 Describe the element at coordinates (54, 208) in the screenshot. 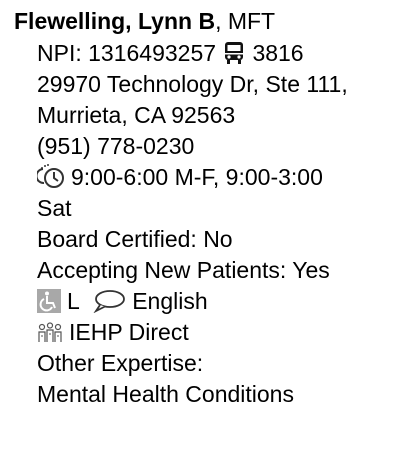

I see `hours-continued: Sat` at that location.